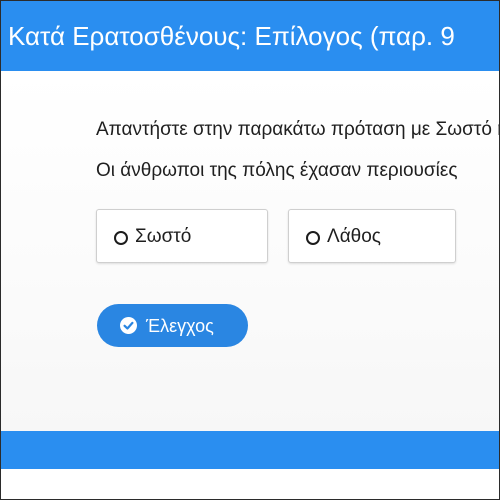  Describe the element at coordinates (250, 450) in the screenshot. I see `footer-bar` at that location.